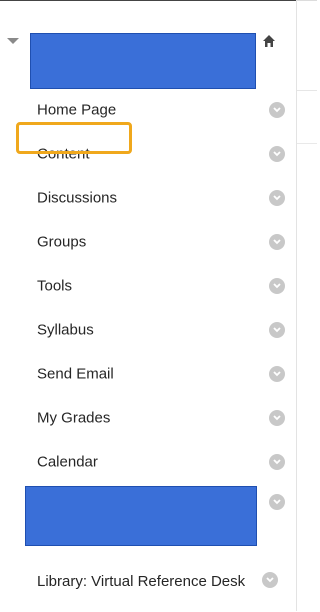 The image size is (320, 612). I want to click on menu-item-home-page: Home Page, so click(148, 110).